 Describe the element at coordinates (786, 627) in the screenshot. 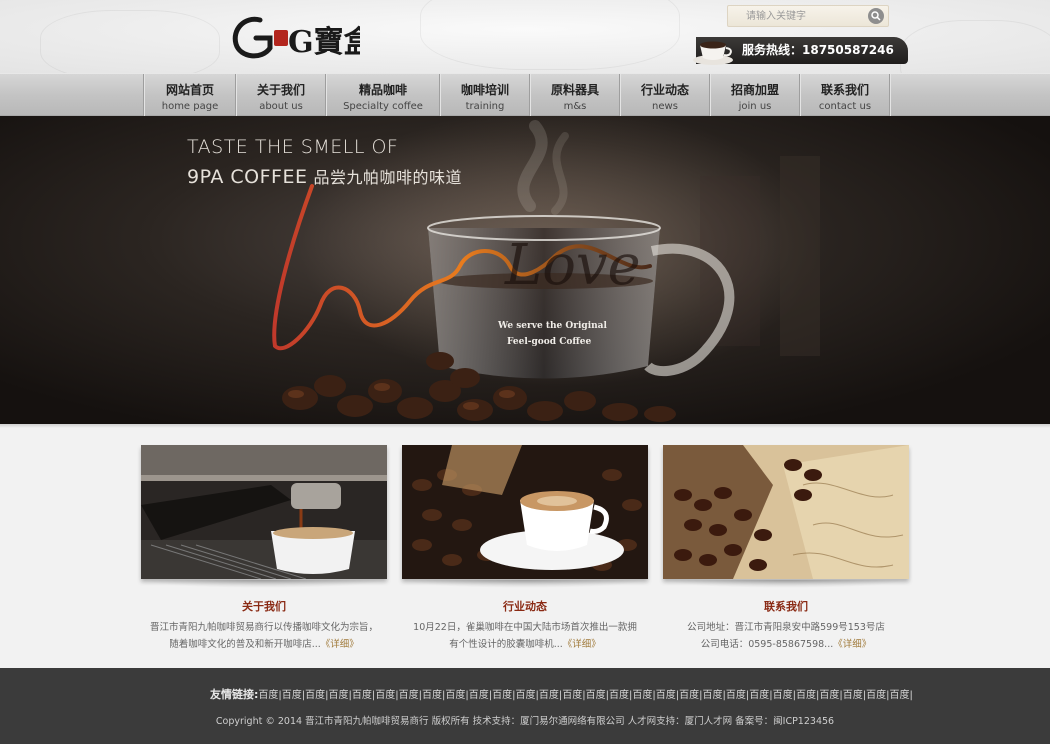

I see `card-text-line: 公司地址：晋江市青阳泉安中路599号153号店` at that location.